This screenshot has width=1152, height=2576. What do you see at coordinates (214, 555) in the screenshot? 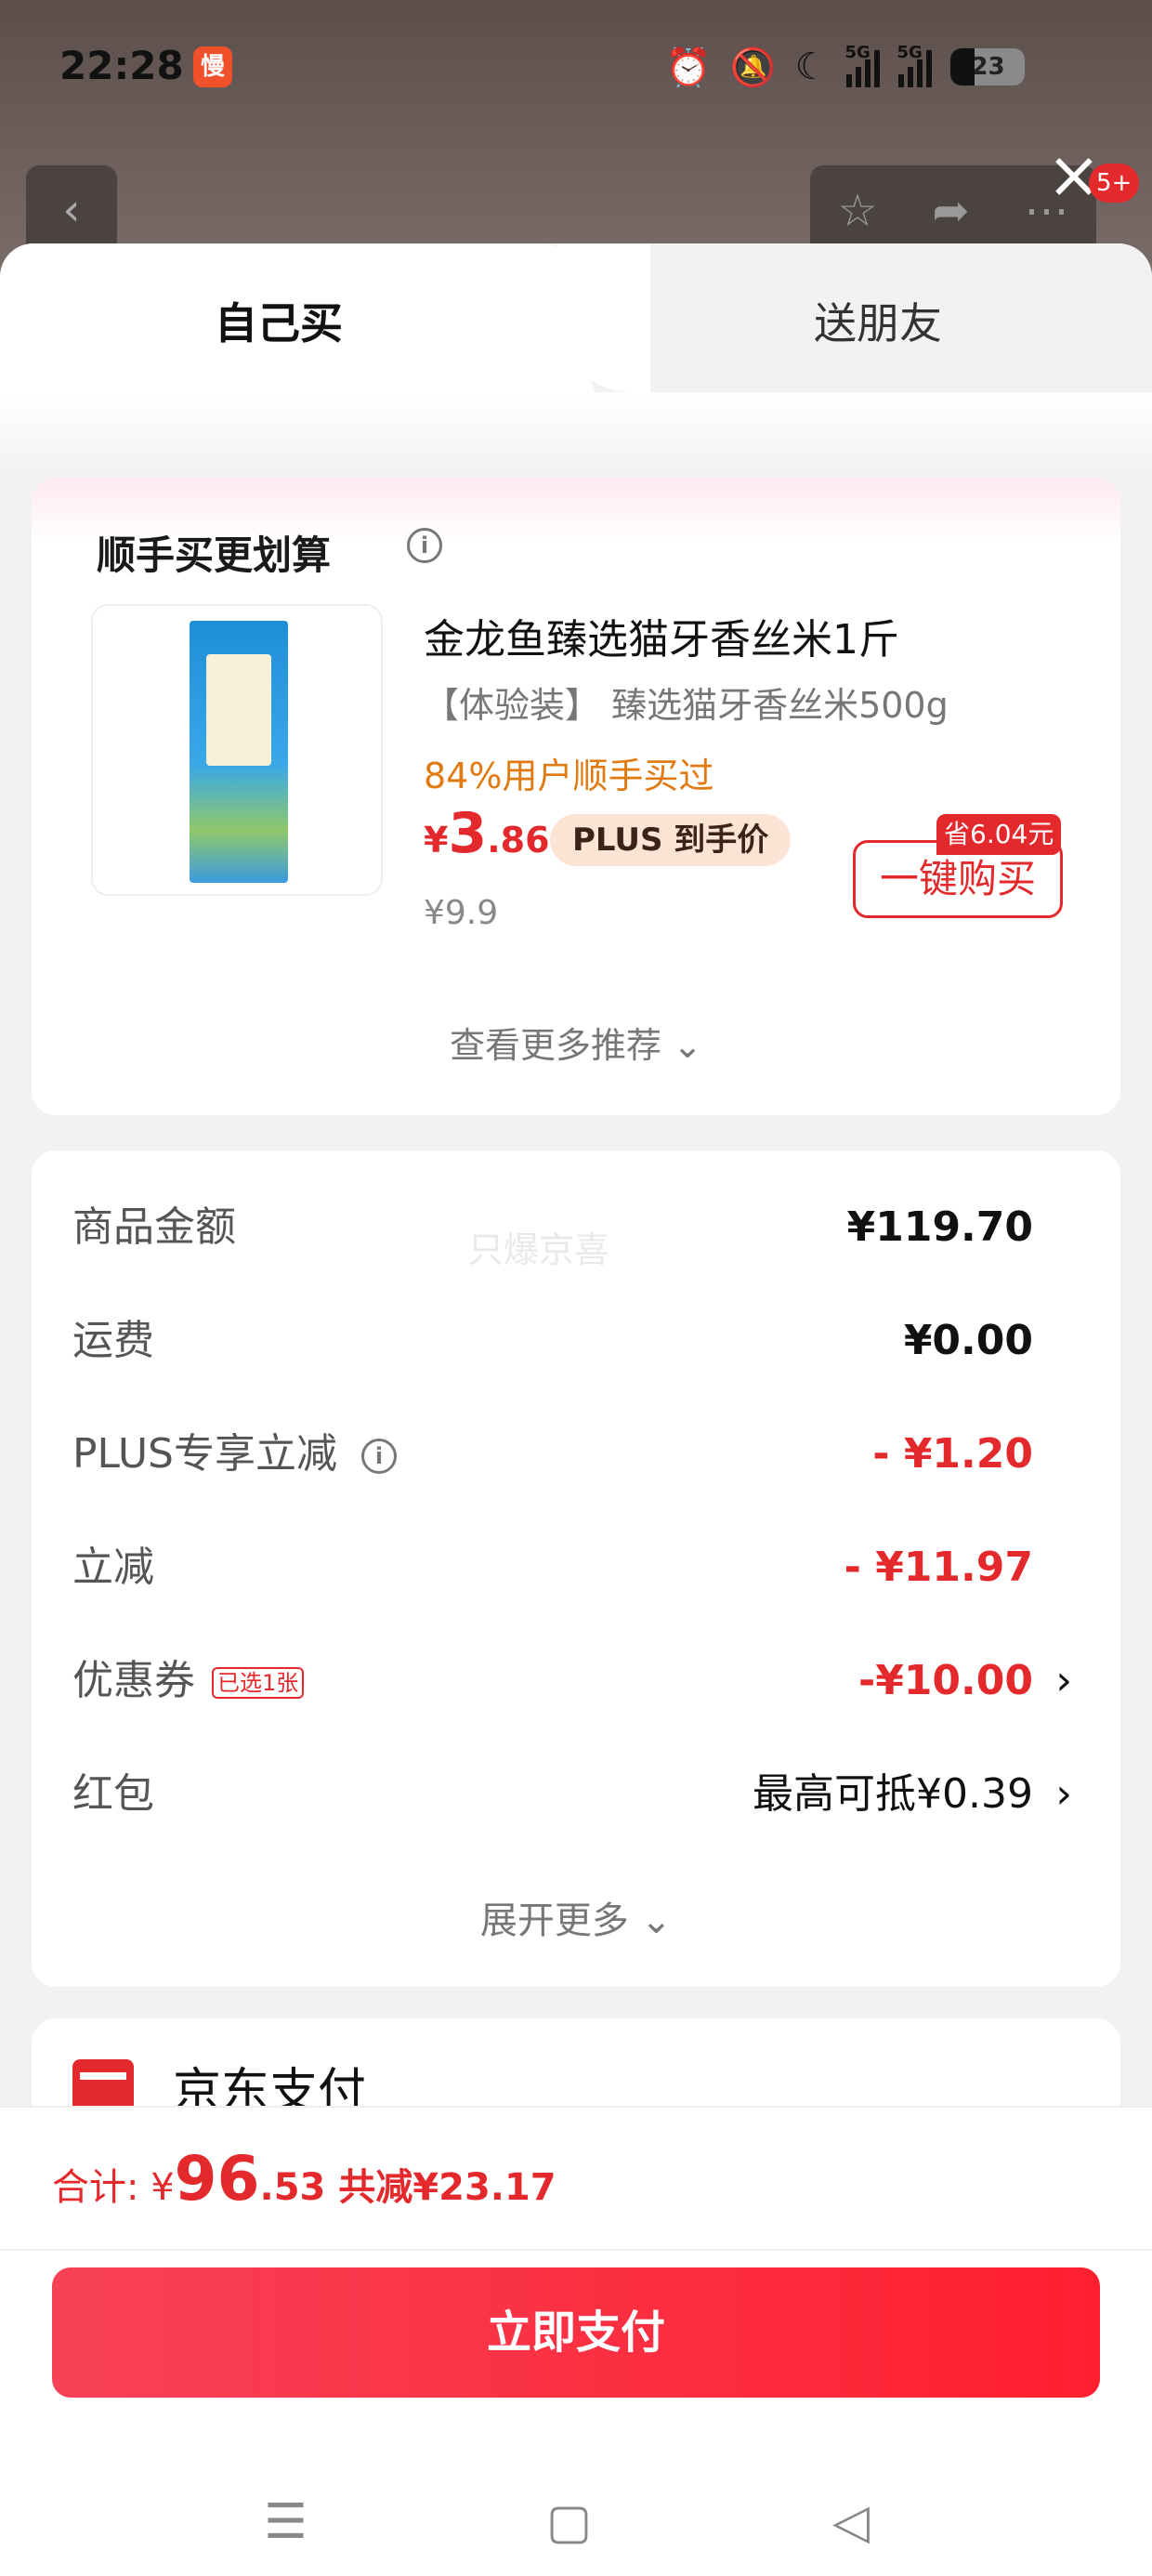
I see `recommend-title: 顺手买更划算` at bounding box center [214, 555].